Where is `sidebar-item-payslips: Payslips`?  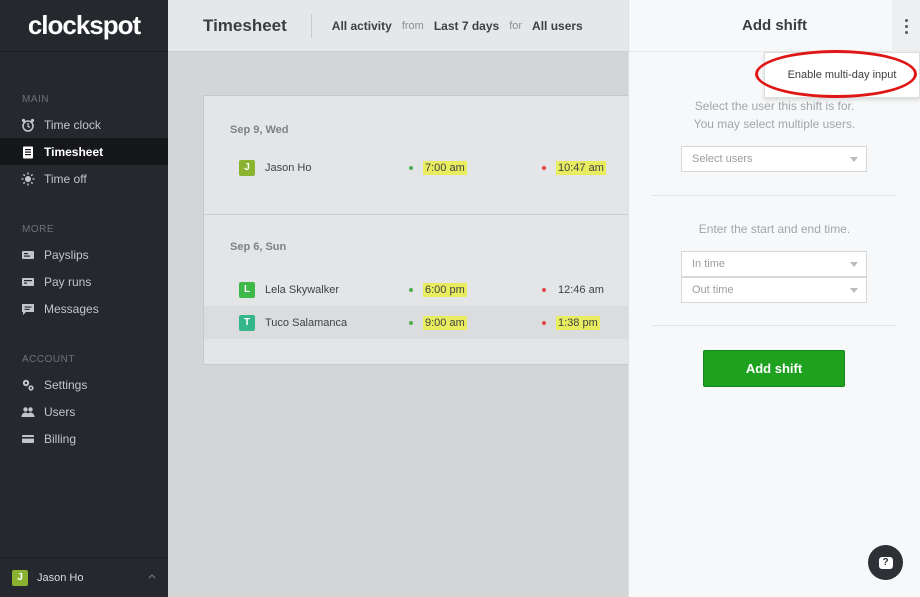 sidebar-item-payslips: Payslips is located at coordinates (84, 254).